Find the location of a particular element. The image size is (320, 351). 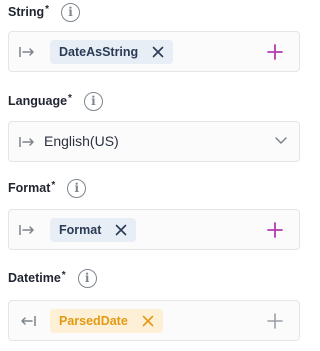

chip-label: DateAsString is located at coordinates (99, 52).